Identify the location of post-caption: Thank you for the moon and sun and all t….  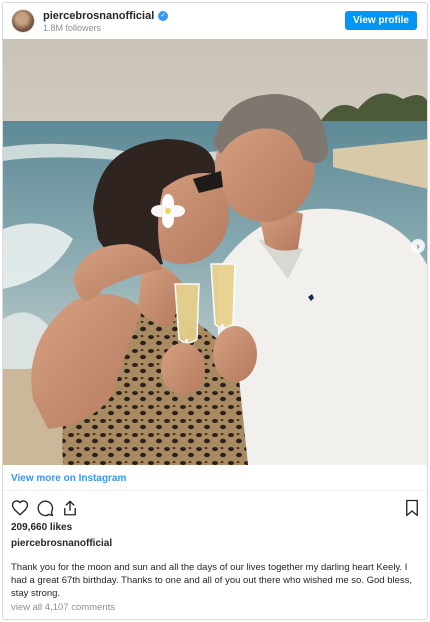
(212, 580).